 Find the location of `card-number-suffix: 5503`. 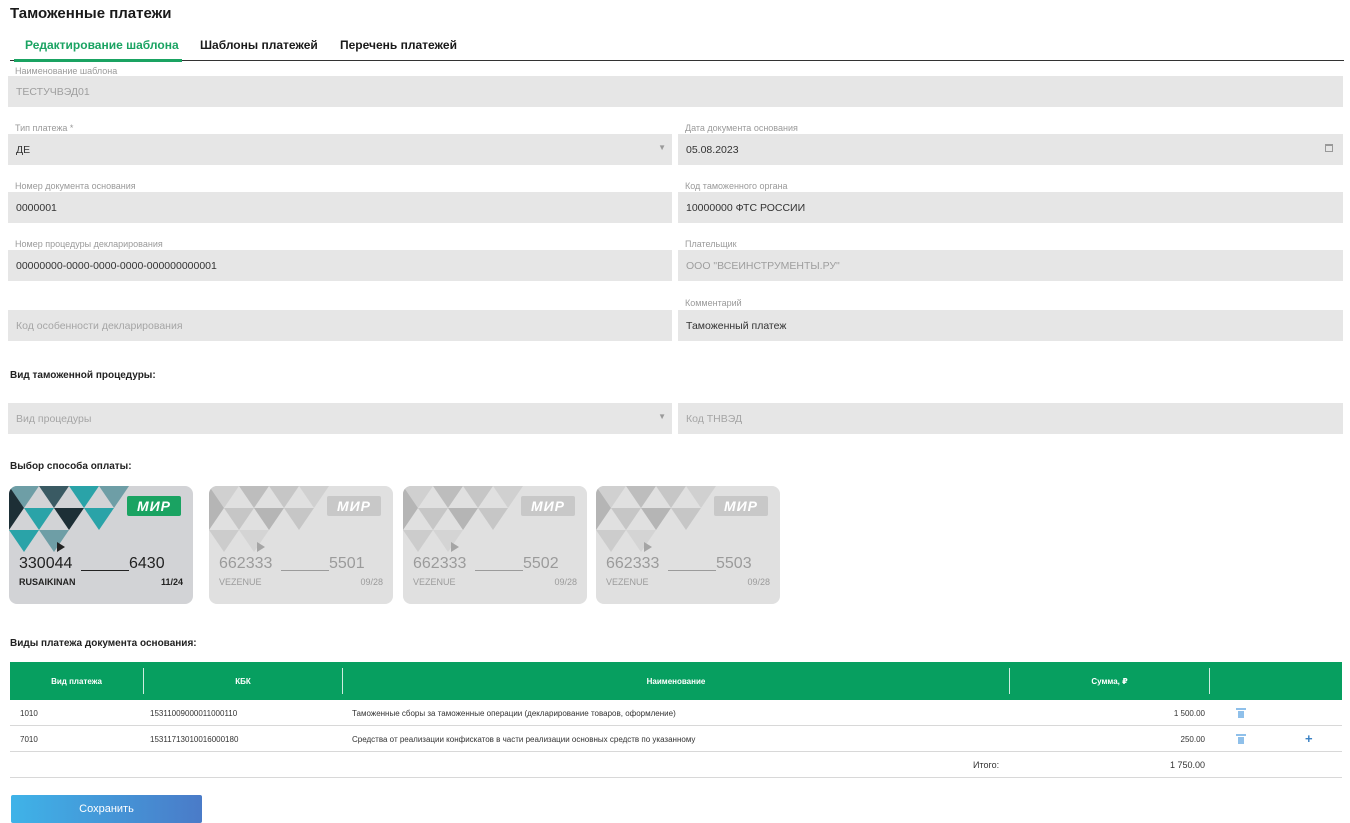

card-number-suffix: 5503 is located at coordinates (734, 563).